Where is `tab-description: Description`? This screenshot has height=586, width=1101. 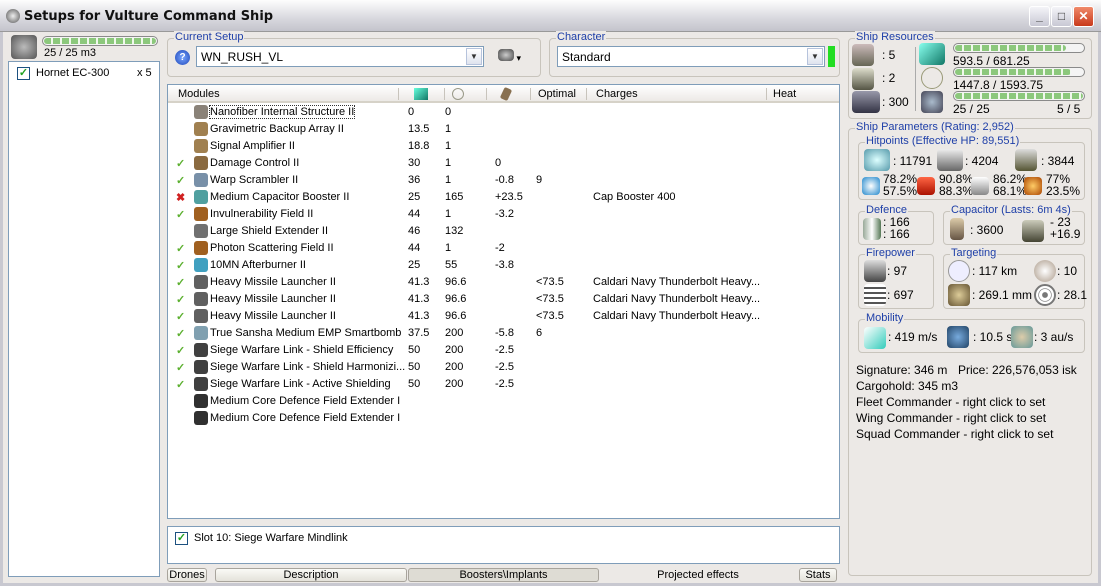
tab-description: Description is located at coordinates (311, 575).